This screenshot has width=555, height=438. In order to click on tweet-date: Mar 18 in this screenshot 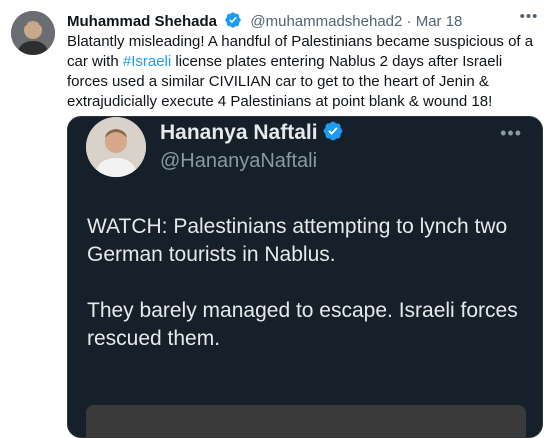, I will do `click(439, 21)`.